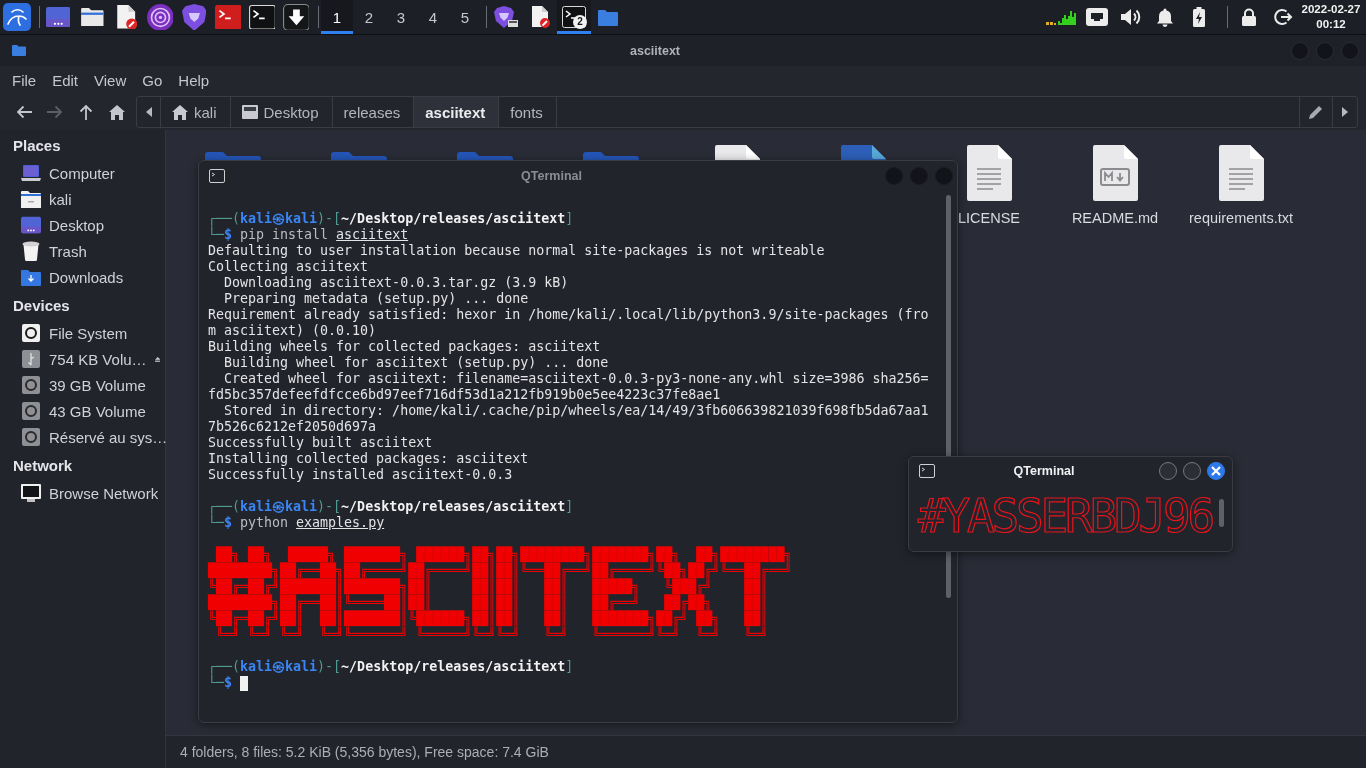  I want to click on breadcrumb-button: Desktop, so click(281, 112).